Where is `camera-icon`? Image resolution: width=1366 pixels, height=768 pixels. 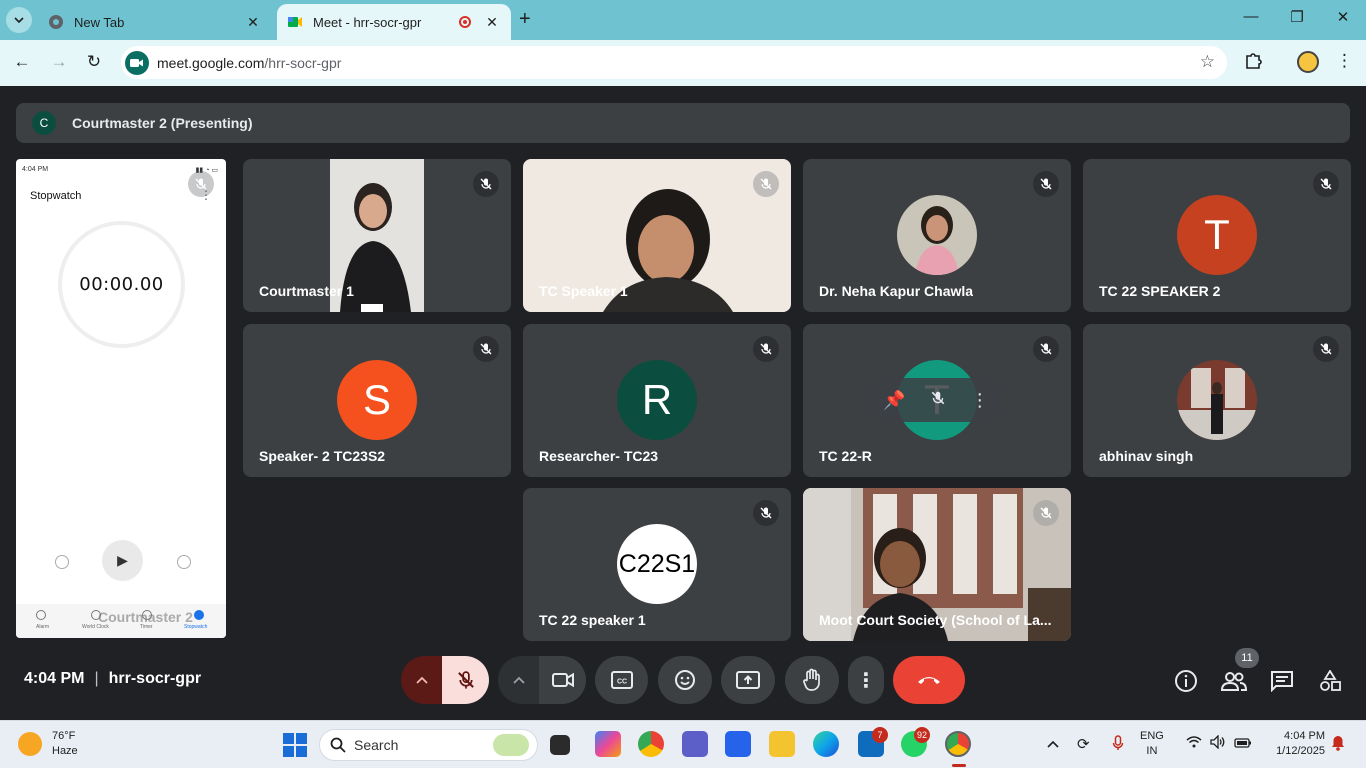
camera-icon is located at coordinates (562, 680).